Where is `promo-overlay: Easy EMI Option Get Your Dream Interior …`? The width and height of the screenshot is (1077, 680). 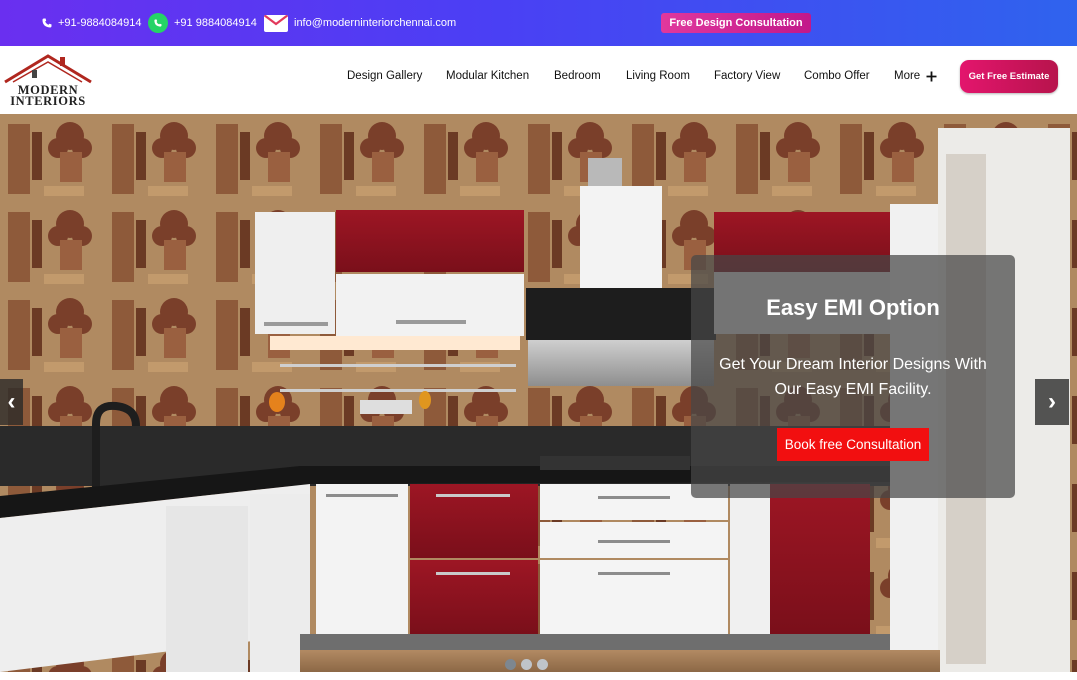
promo-overlay: Easy EMI Option Get Your Dream Interior … is located at coordinates (853, 376).